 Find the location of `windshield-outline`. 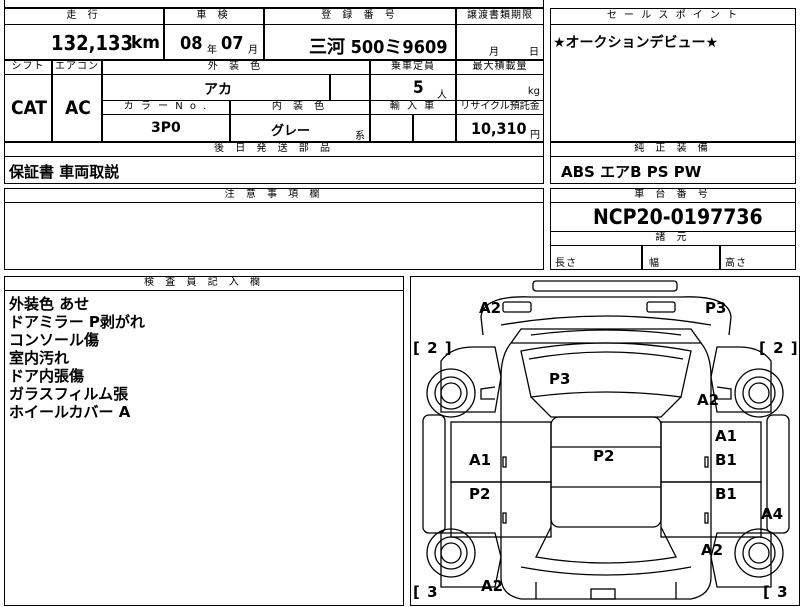

windshield-outline is located at coordinates (606, 370).